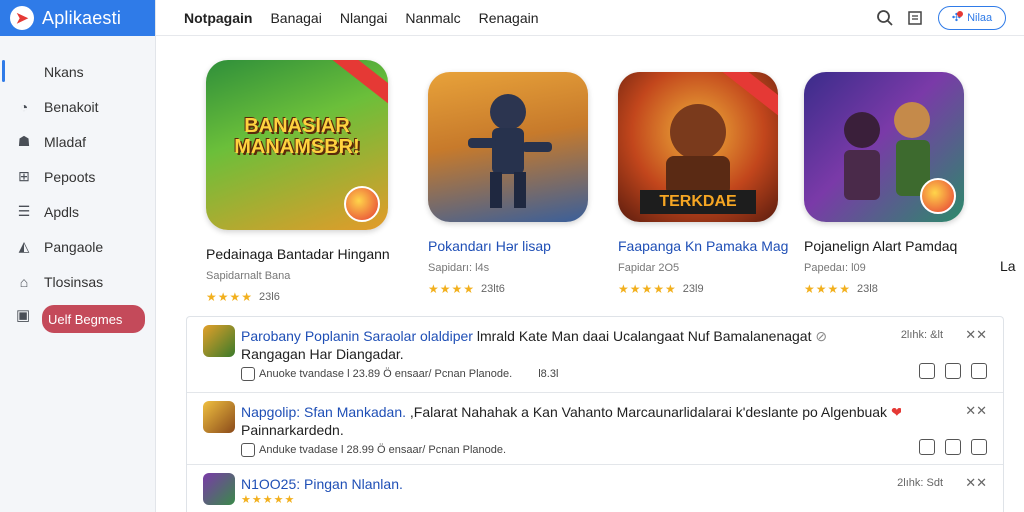  I want to click on heart-icon: ❤, so click(895, 412).